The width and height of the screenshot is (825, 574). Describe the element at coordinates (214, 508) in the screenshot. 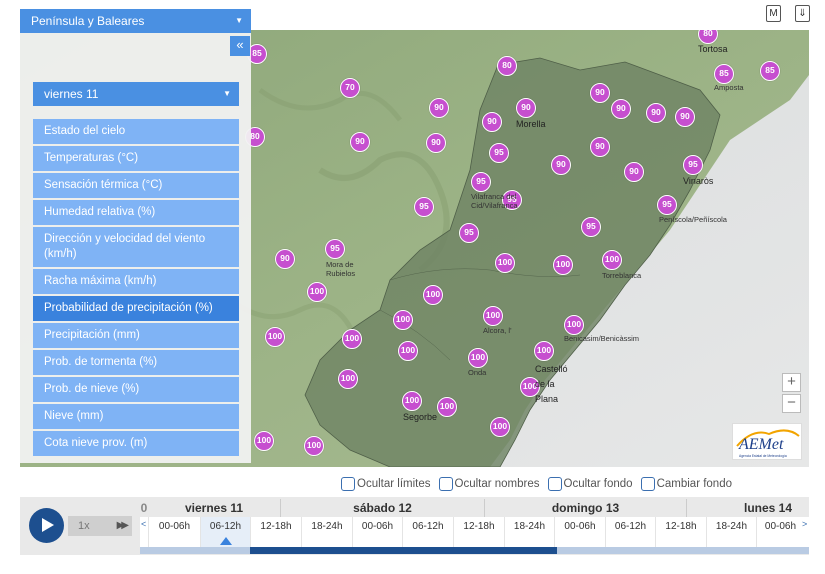

I see `day-label: viernes 11` at that location.